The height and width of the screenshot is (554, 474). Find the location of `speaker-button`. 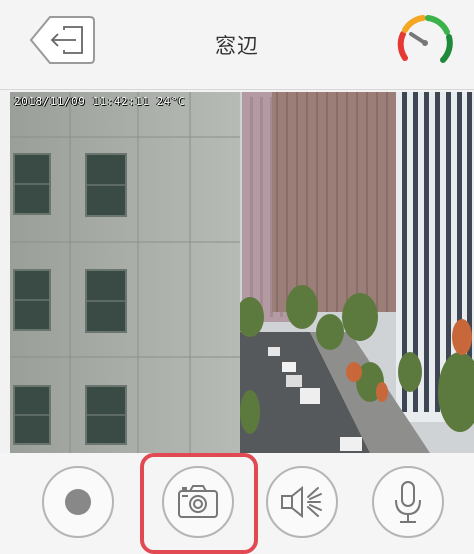

speaker-button is located at coordinates (302, 502).